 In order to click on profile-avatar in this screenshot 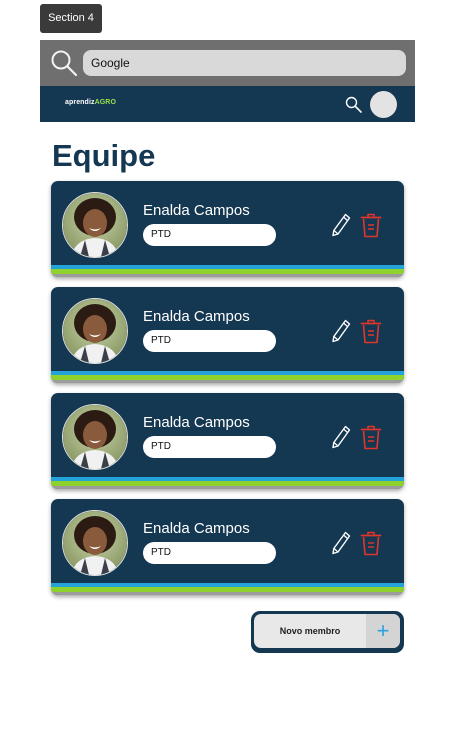, I will do `click(383, 104)`.